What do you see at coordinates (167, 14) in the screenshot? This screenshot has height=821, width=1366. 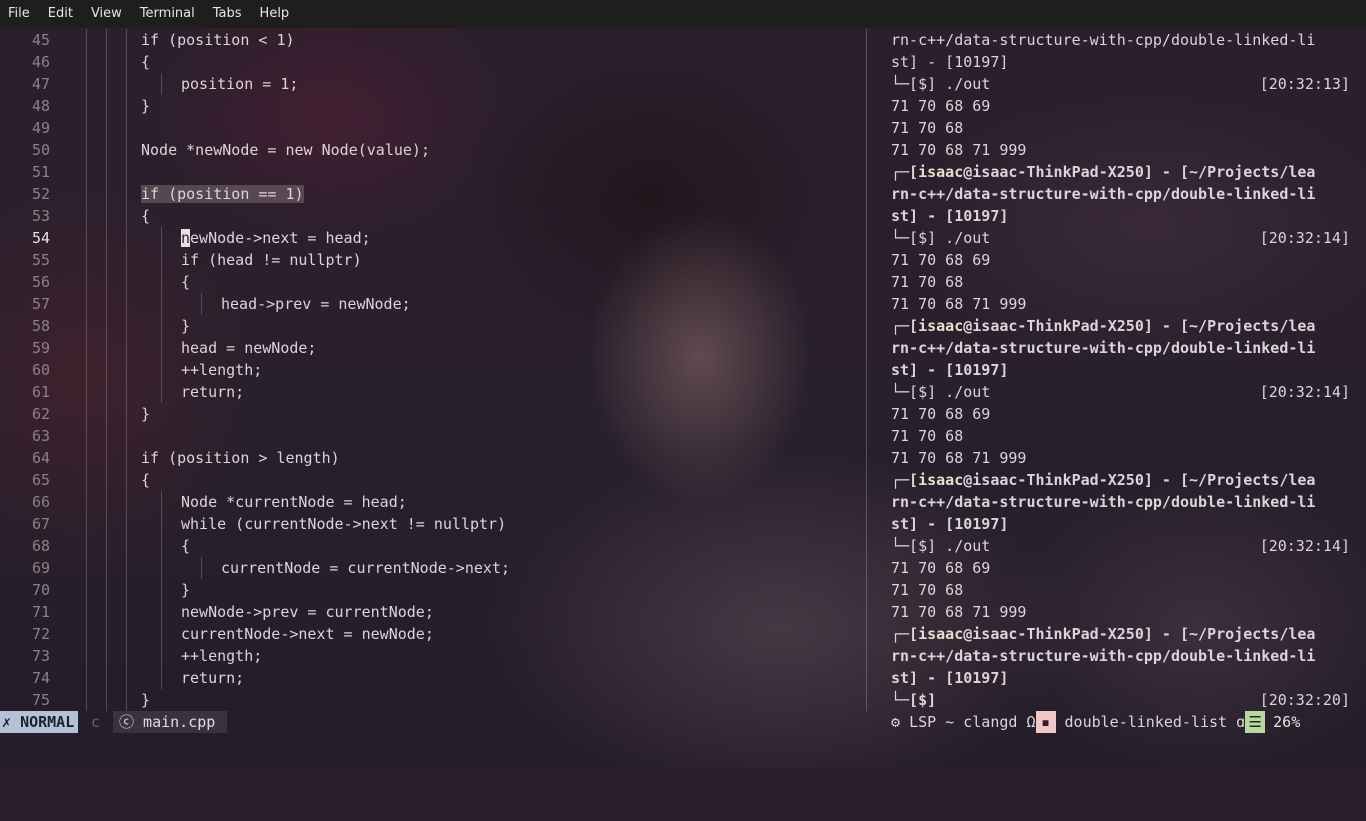 I see `menu-terminal: Terminal` at bounding box center [167, 14].